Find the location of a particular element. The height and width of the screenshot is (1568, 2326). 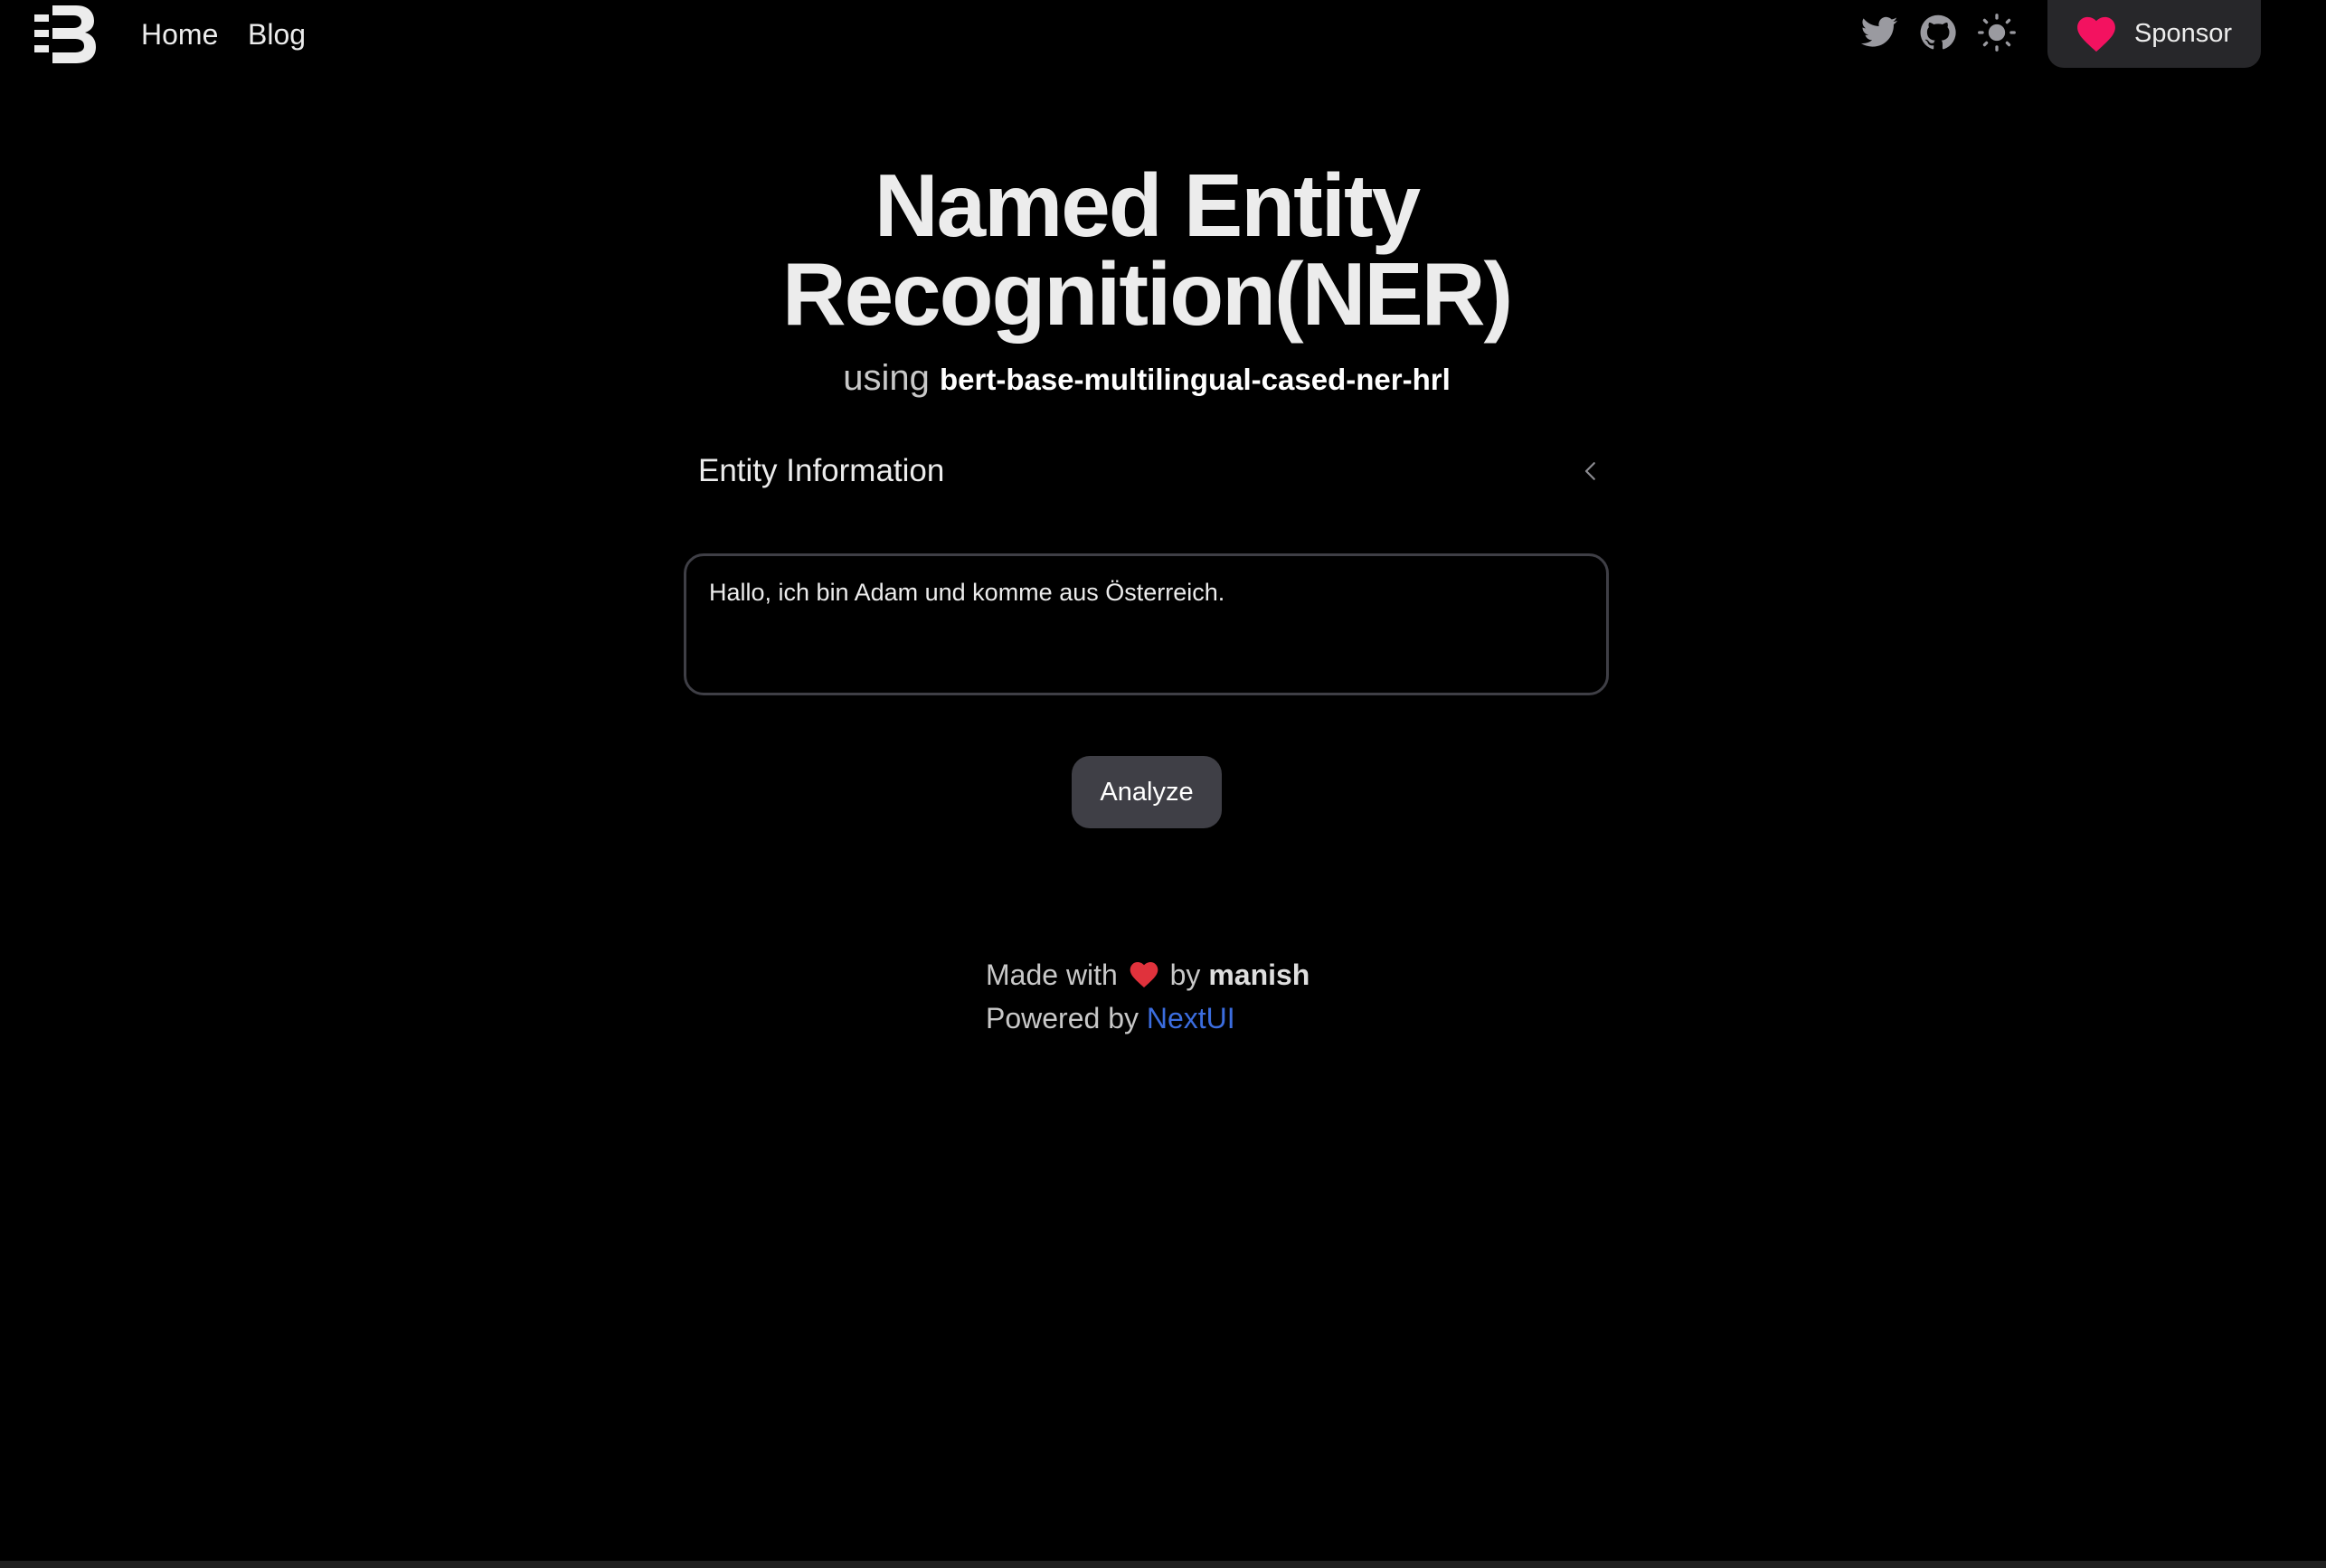

footer-made-with-line: Made with by manish is located at coordinates (1212, 975).